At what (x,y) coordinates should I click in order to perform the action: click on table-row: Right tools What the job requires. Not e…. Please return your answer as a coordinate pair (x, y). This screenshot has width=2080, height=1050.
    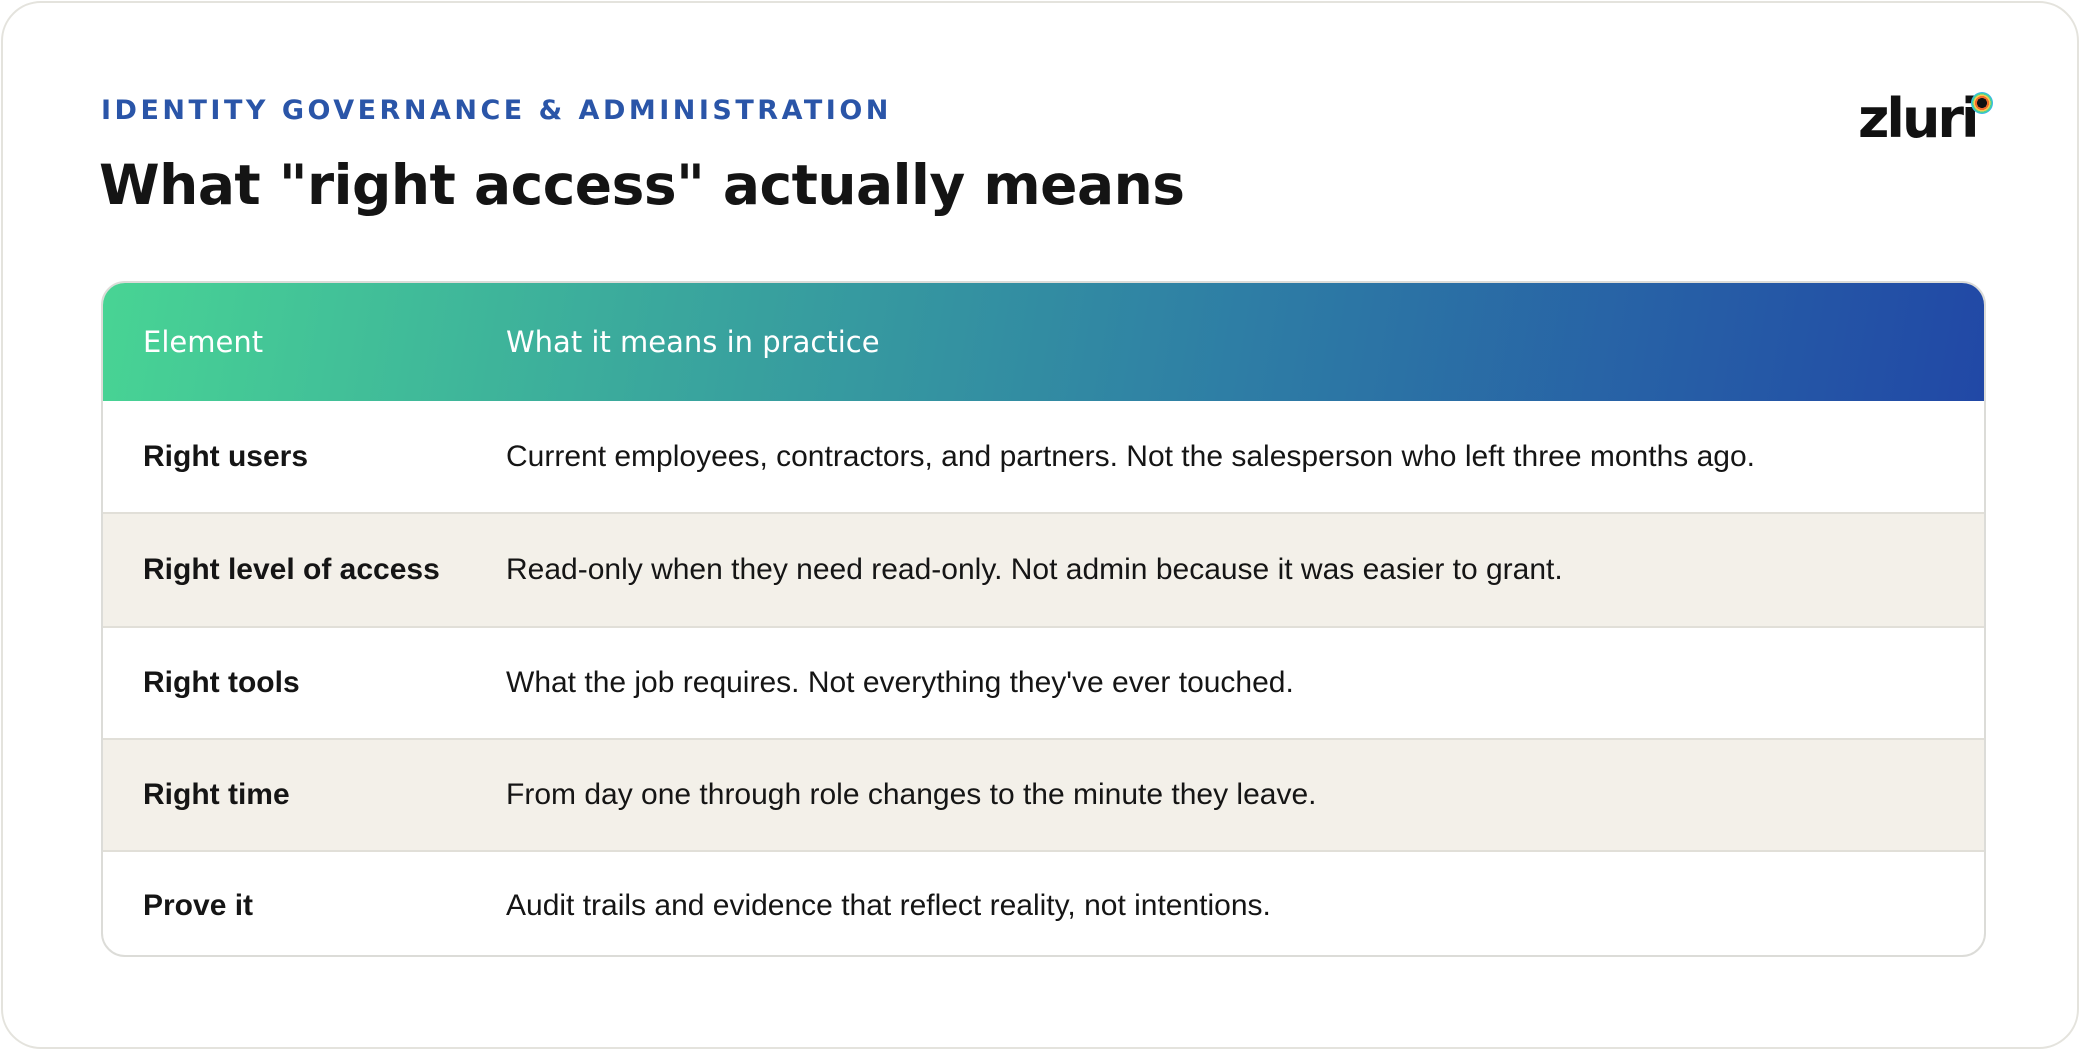
    Looking at the image, I should click on (1043, 682).